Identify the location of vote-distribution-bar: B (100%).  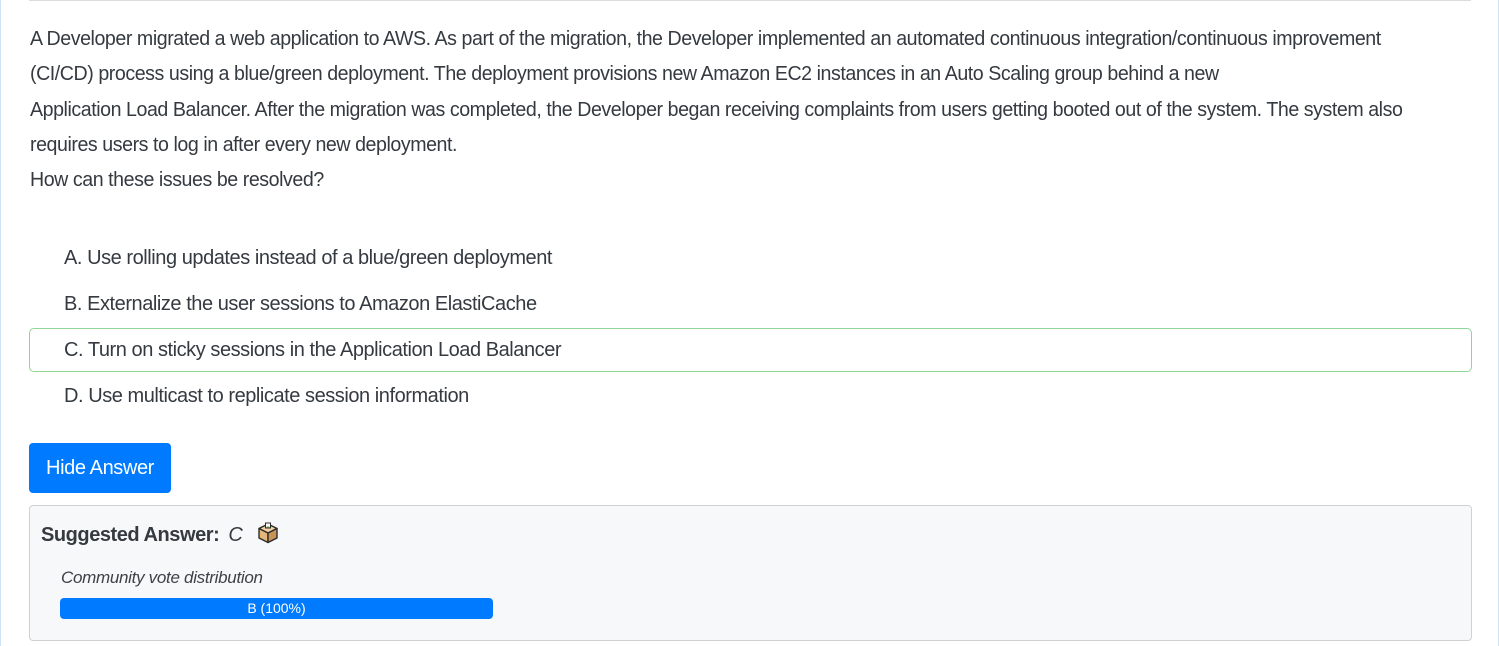
(276, 608).